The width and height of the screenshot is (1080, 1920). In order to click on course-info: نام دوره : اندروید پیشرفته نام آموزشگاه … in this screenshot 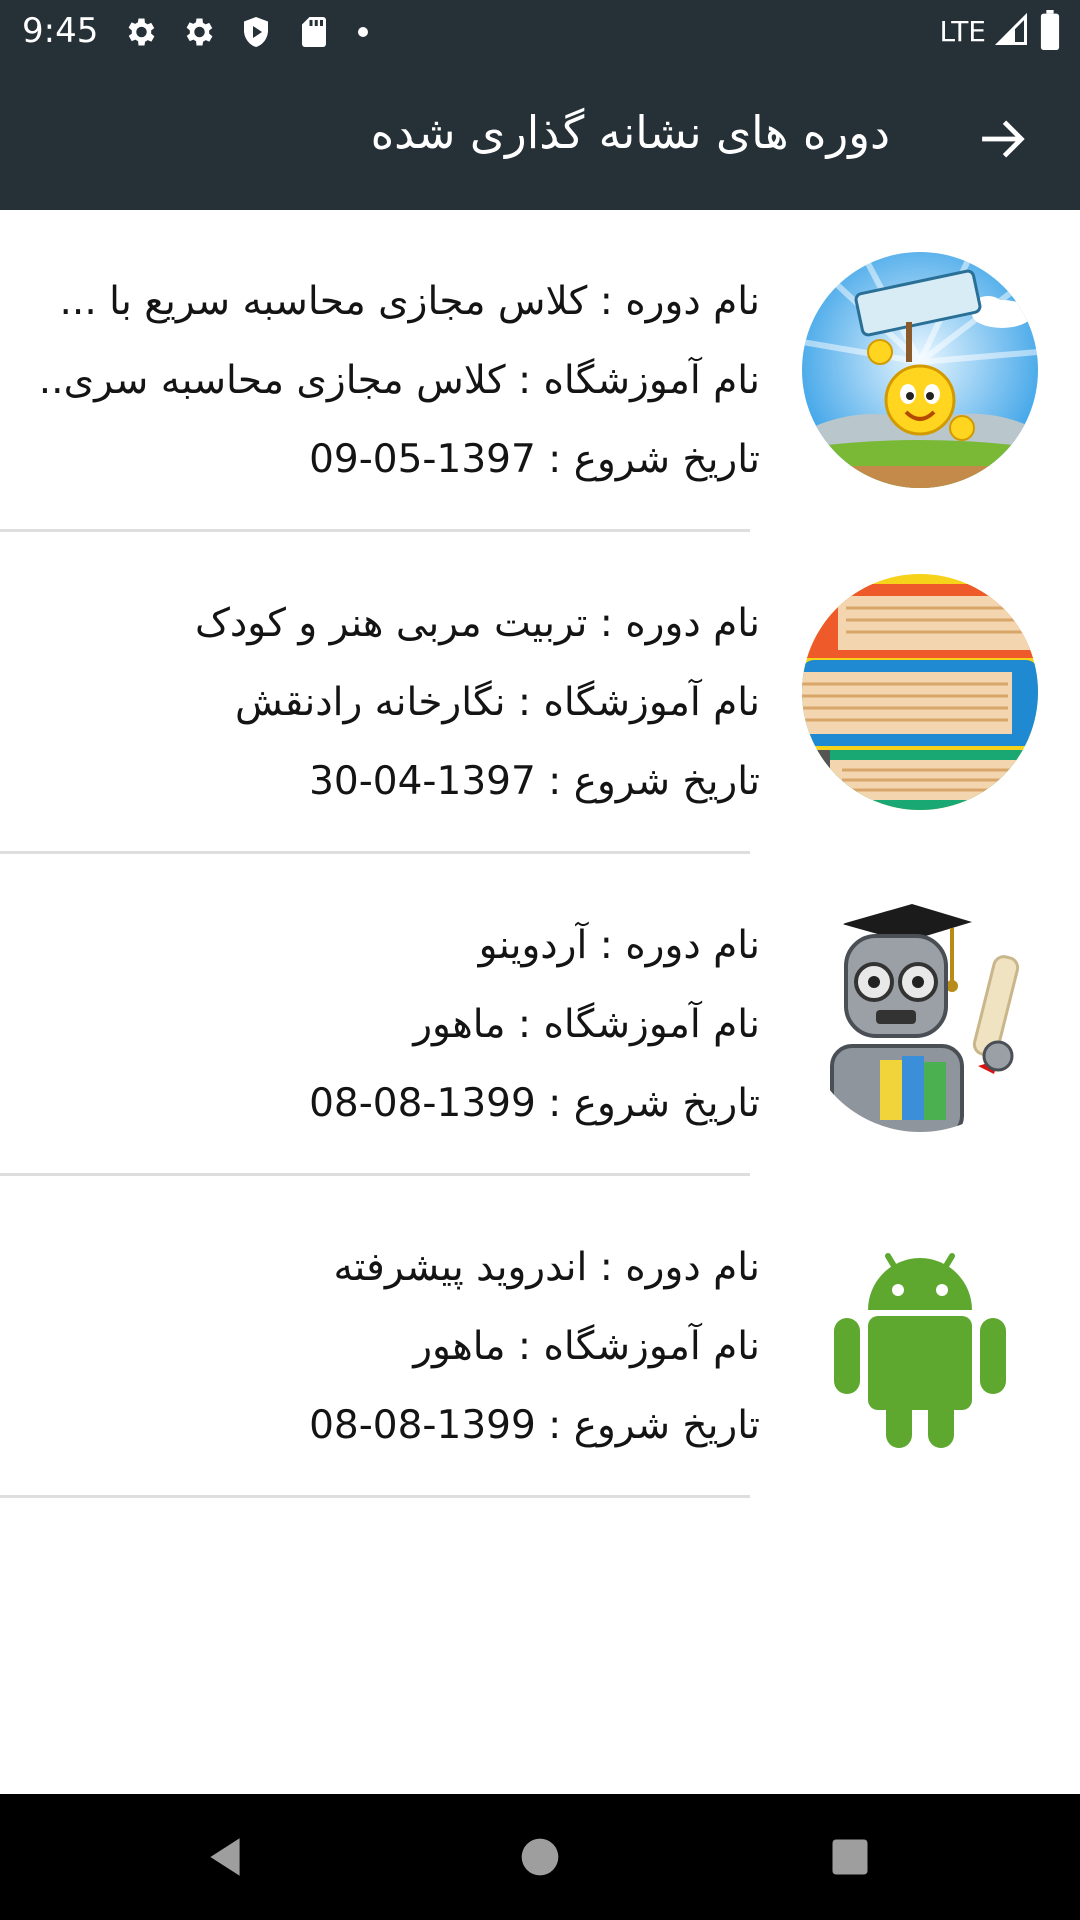, I will do `click(395, 1346)`.